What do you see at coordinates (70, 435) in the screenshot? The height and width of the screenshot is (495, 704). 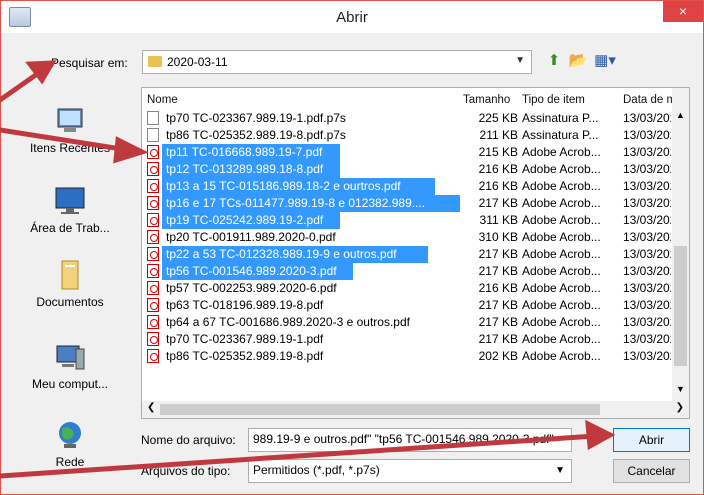 I see `network-globe-icon` at bounding box center [70, 435].